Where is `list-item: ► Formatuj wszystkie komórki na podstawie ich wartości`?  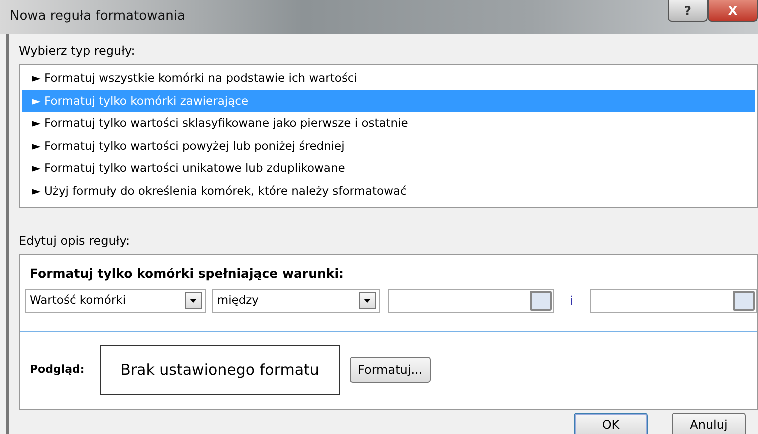 list-item: ► Formatuj wszystkie komórki na podstawie ich wartości is located at coordinates (388, 78).